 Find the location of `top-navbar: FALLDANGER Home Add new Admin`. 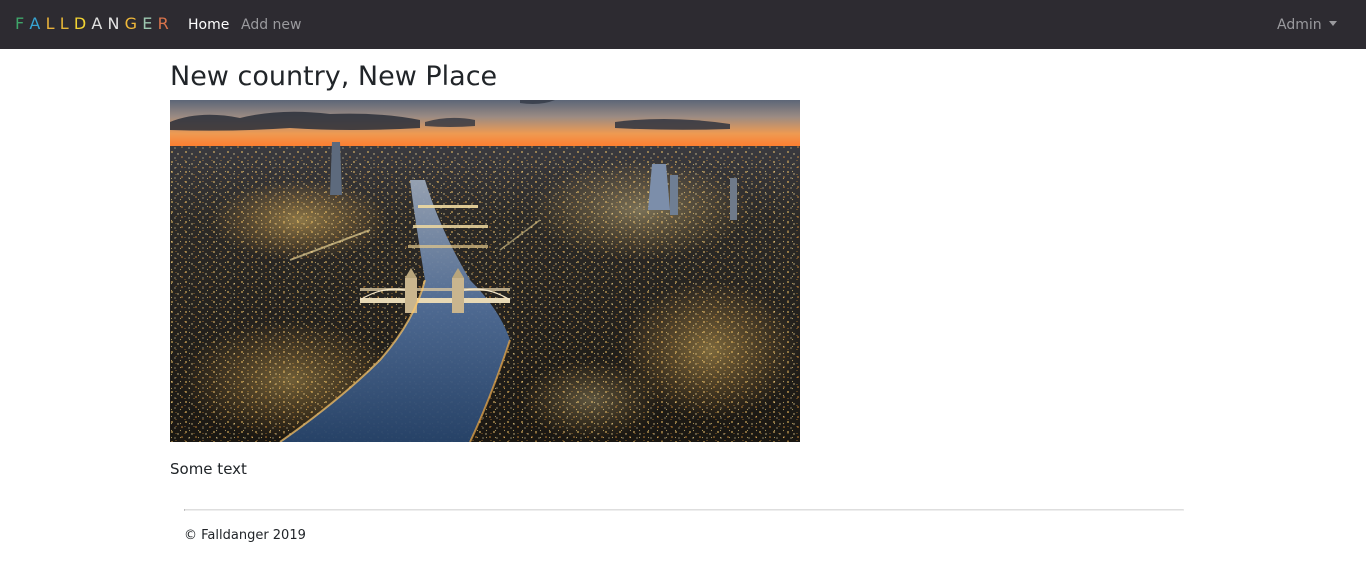

top-navbar: FALLDANGER Home Add new Admin is located at coordinates (683, 24).